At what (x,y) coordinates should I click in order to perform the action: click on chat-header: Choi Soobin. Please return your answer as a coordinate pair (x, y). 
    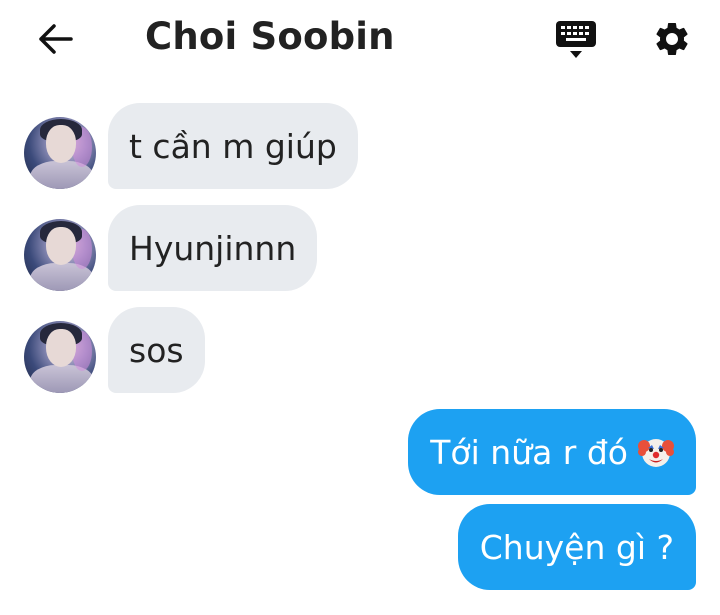
    Looking at the image, I should click on (360, 40).